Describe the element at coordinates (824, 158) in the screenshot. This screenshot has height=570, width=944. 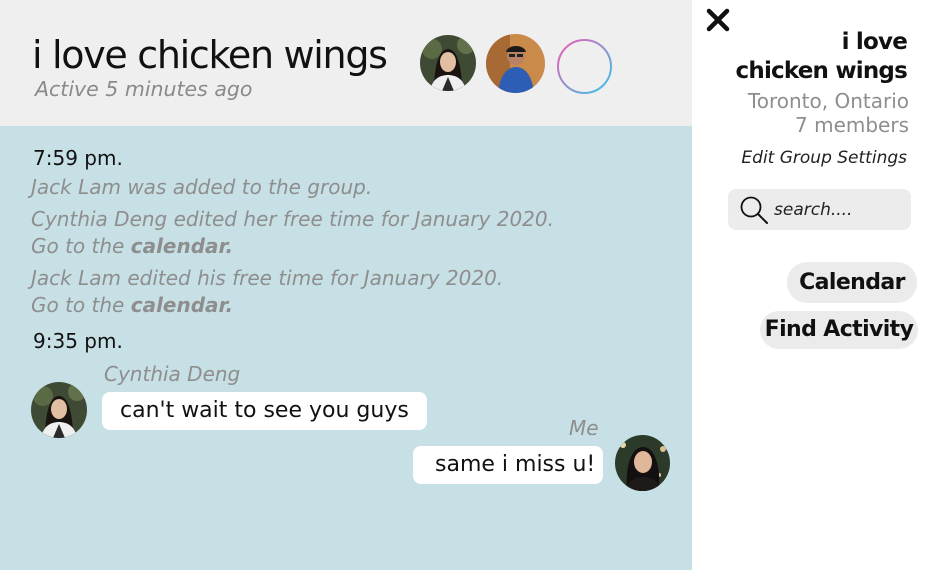
I see `edit-group-settings-link: Edit Group Settings` at that location.